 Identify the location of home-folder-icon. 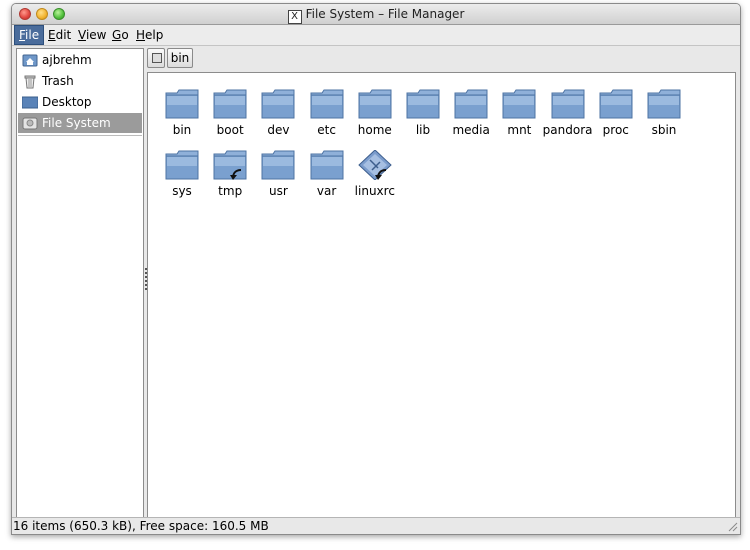
(30, 60).